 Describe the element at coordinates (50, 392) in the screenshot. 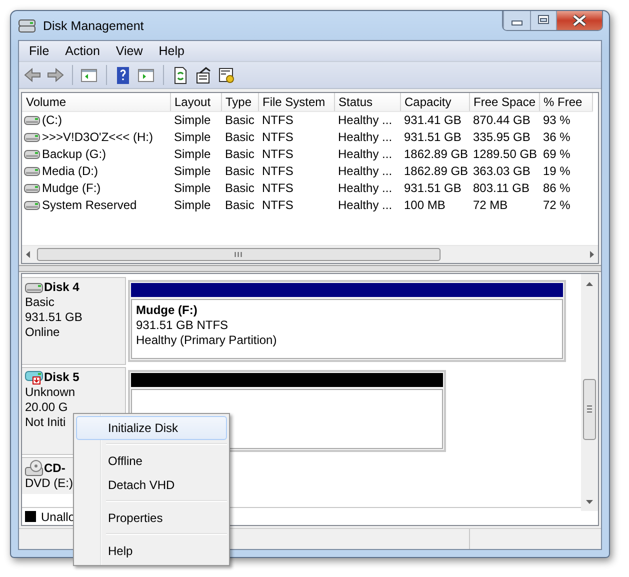

I see `disk-info: Unknown` at that location.